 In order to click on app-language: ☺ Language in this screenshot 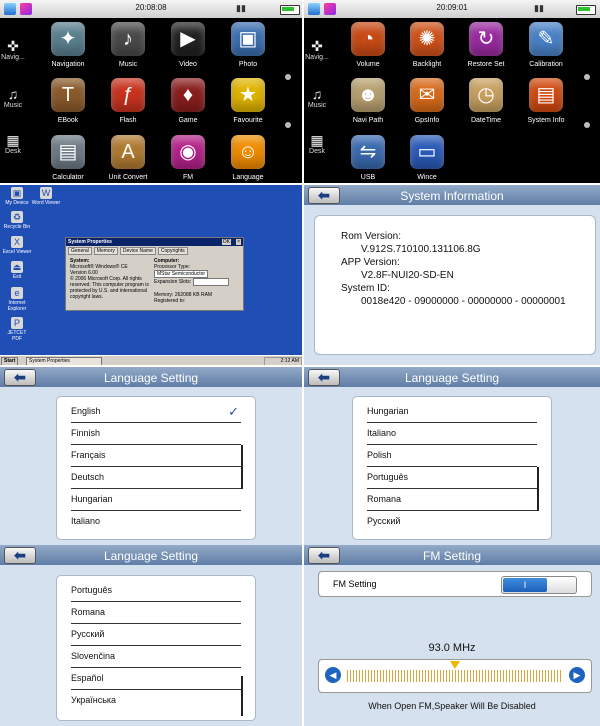, I will do `click(248, 158)`.